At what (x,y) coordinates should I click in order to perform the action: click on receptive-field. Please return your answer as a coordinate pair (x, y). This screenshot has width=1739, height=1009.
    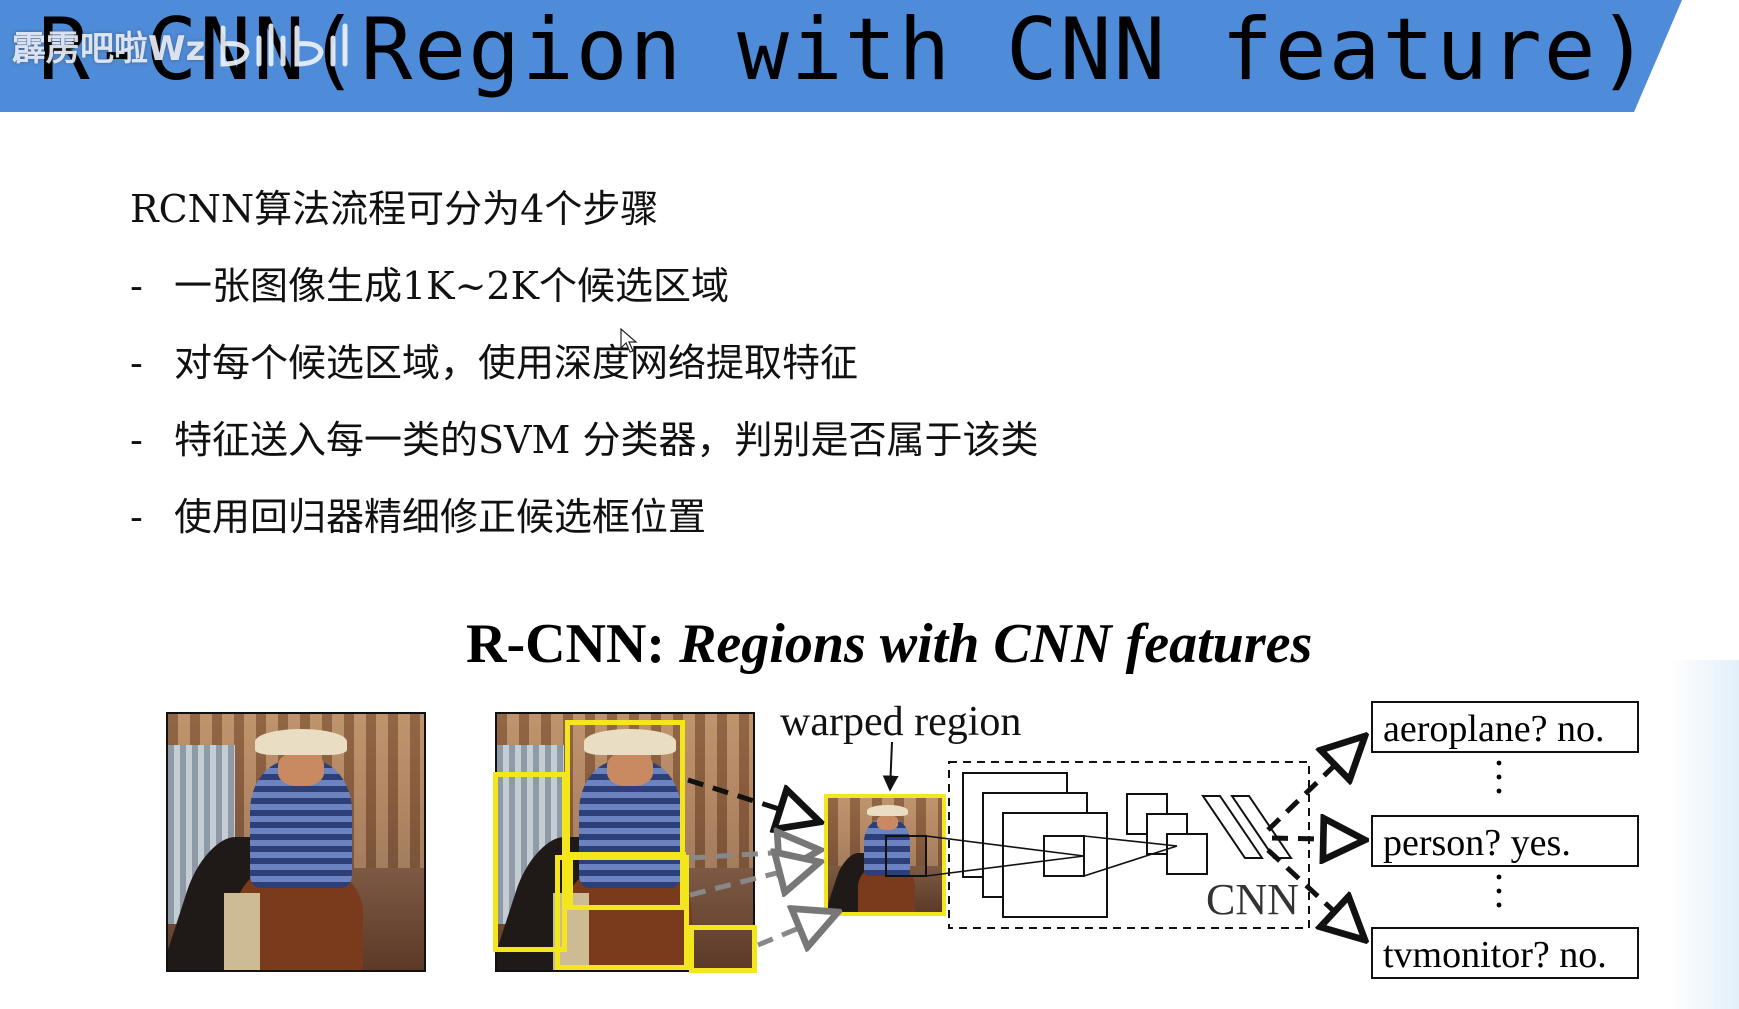
    Looking at the image, I should click on (906, 856).